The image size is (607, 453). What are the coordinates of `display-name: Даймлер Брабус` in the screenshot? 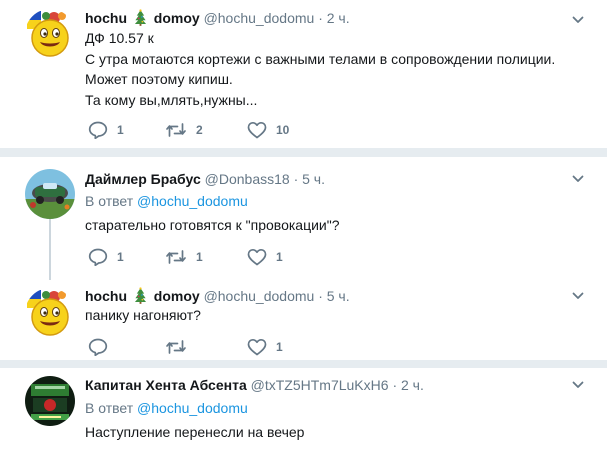 It's located at (143, 179).